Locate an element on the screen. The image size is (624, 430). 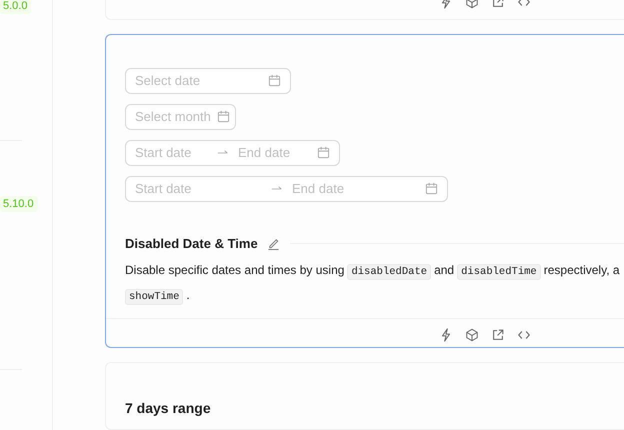
version-badge: 5.0.0 is located at coordinates (16, 7).